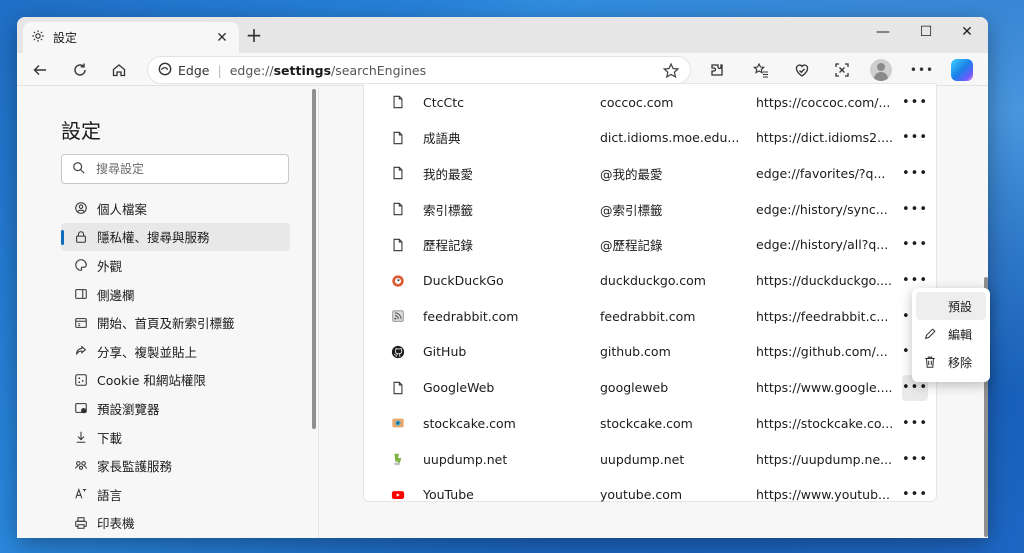 This screenshot has width=1024, height=553. I want to click on sidebar-item-label: 語言, so click(110, 495).